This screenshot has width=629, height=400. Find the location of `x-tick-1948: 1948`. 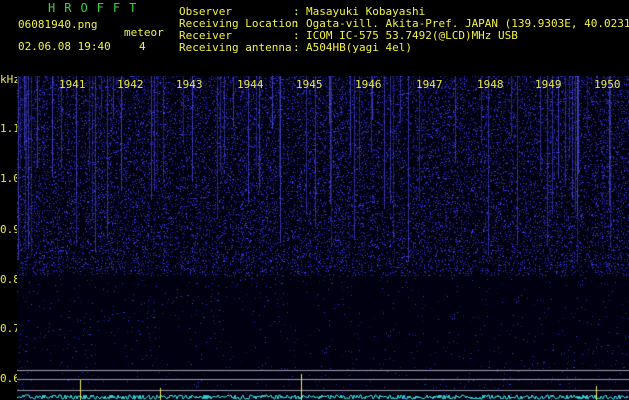

x-tick-1948: 1948 is located at coordinates (490, 84).